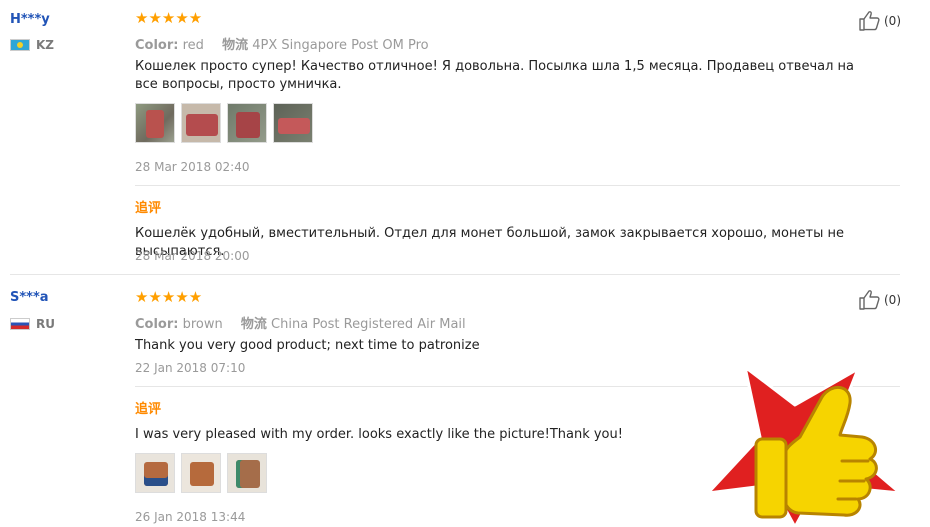 This screenshot has height=527, width=930. What do you see at coordinates (202, 324) in the screenshot?
I see `color-value: brown` at bounding box center [202, 324].